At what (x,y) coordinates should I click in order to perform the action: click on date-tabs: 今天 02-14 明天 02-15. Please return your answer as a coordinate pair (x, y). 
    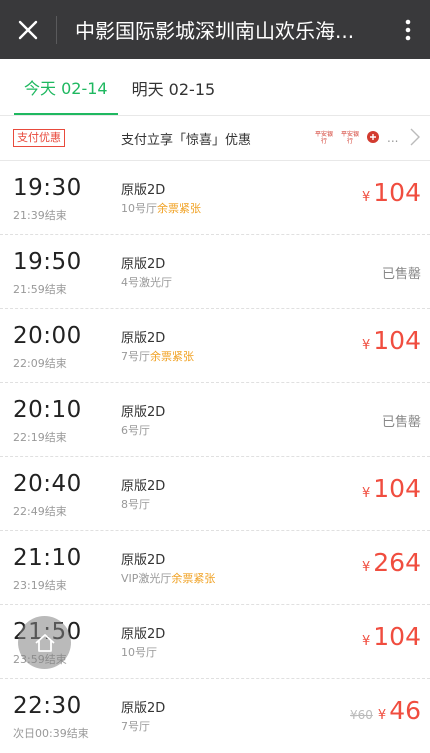
    Looking at the image, I should click on (215, 87).